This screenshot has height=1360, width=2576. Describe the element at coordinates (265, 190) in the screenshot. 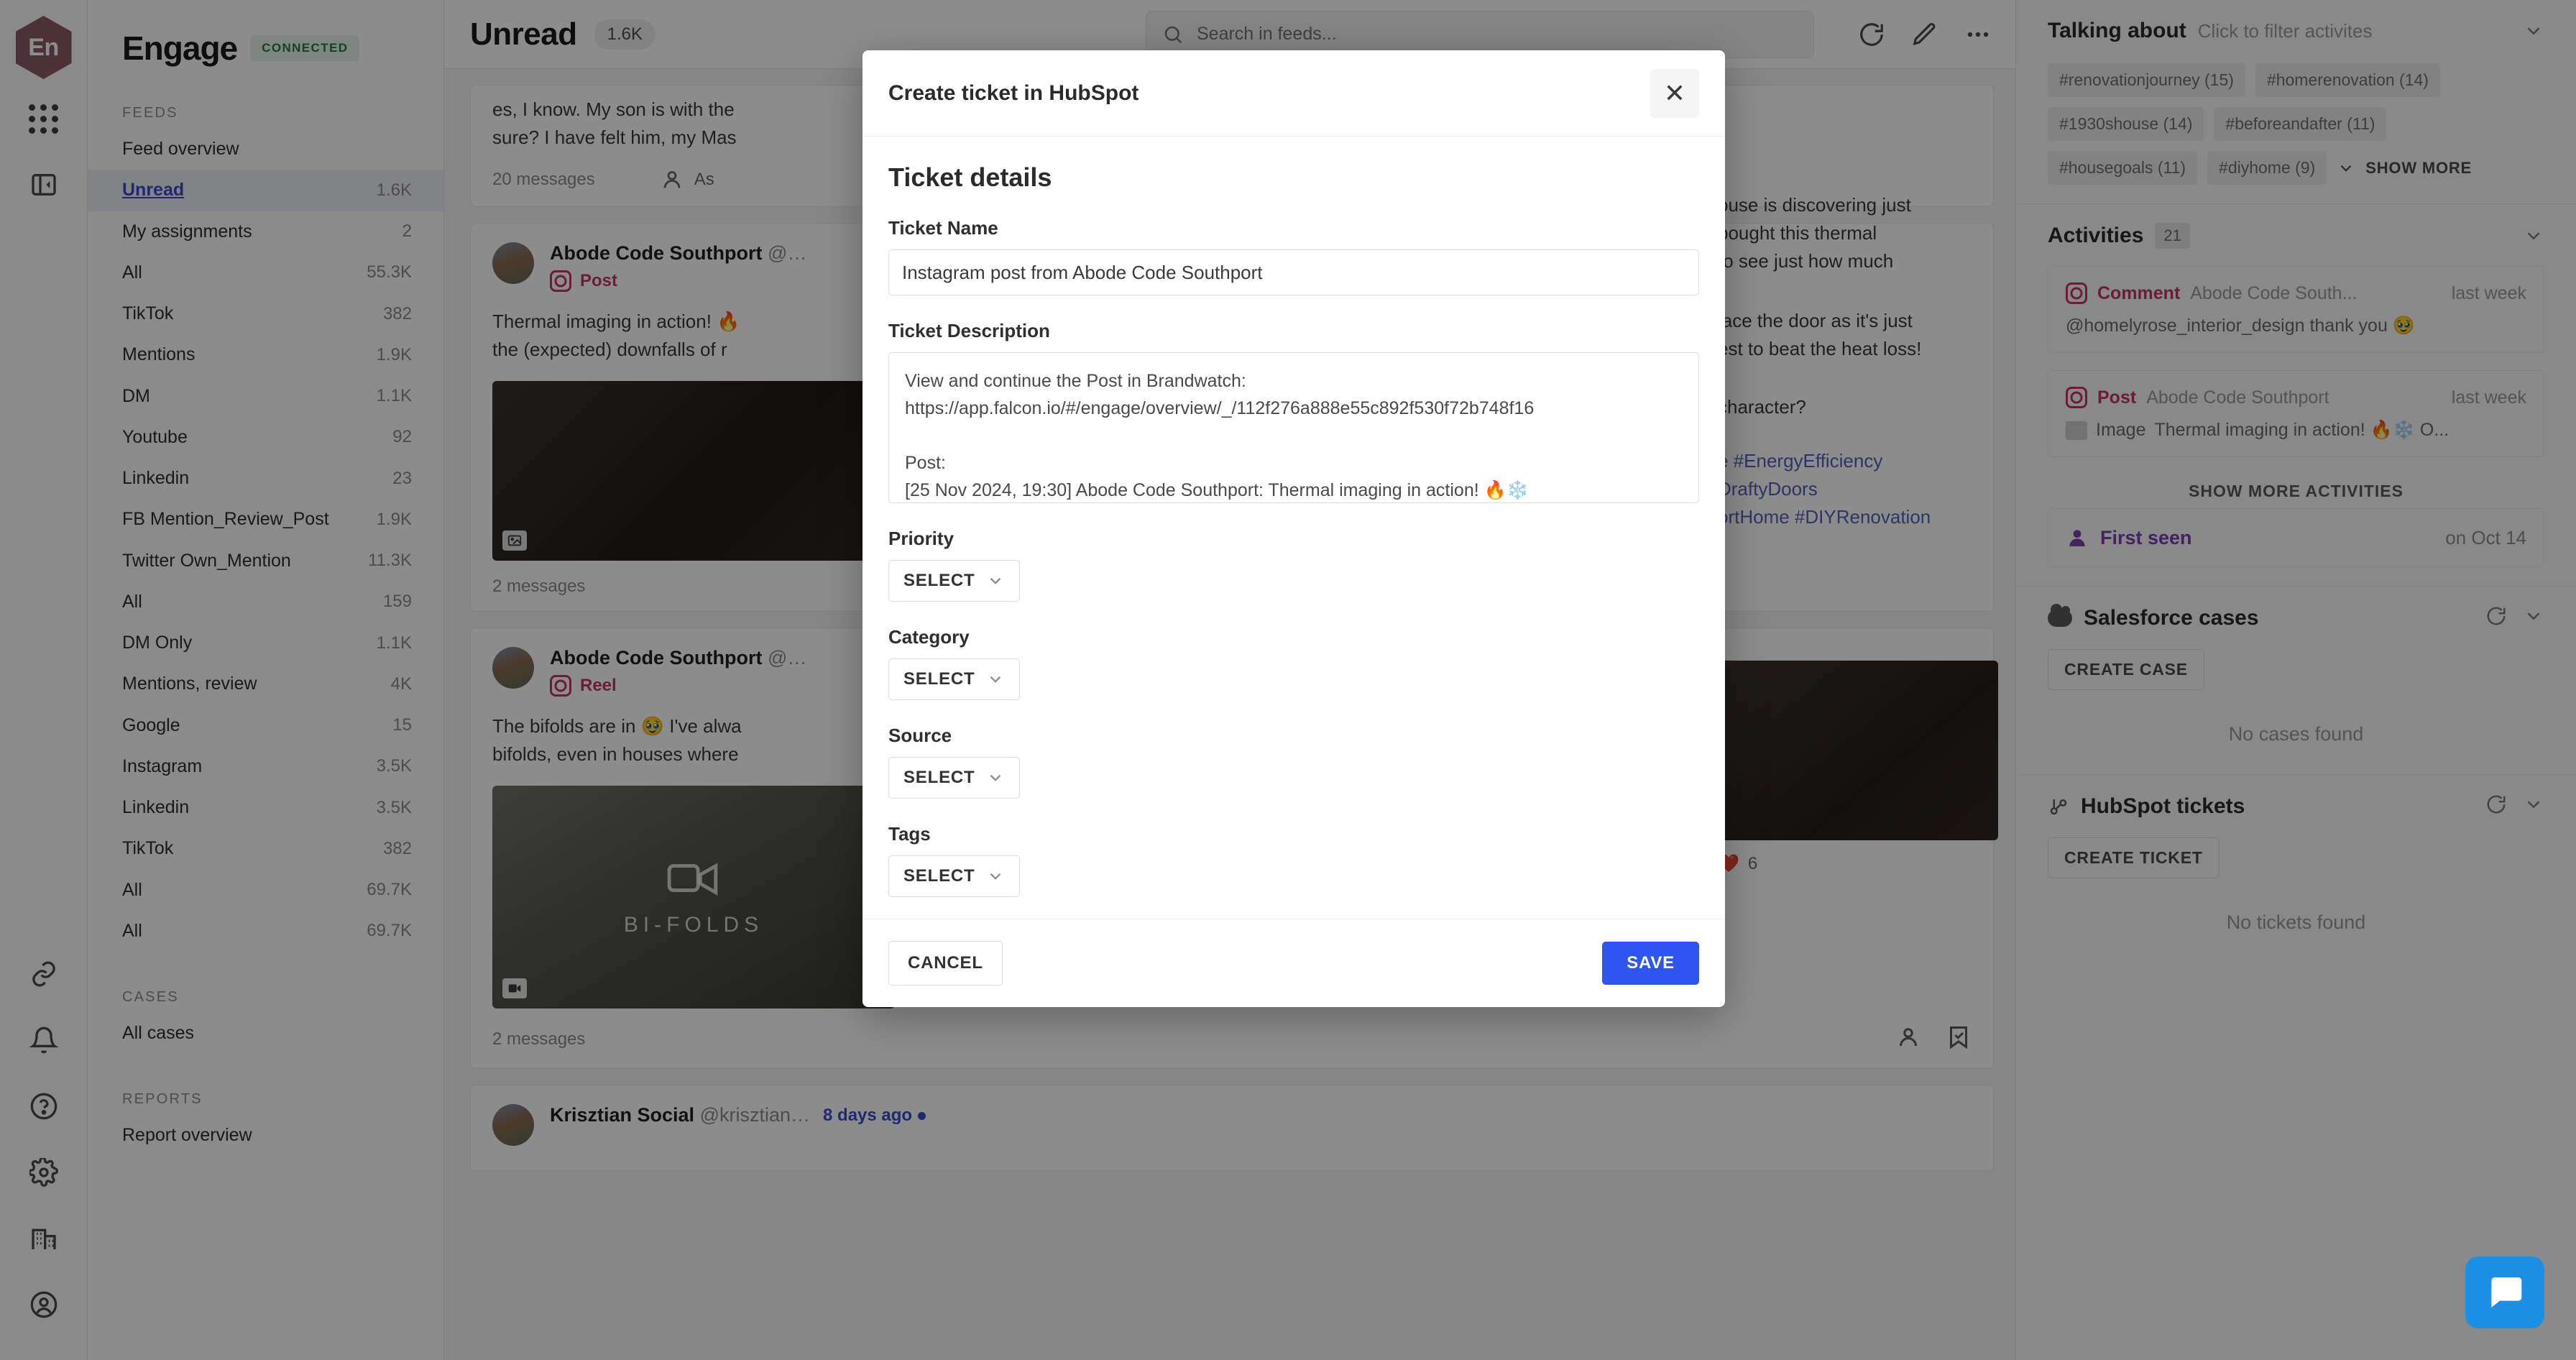

I see `sidebar-item-unread: Unread 1.6K` at that location.